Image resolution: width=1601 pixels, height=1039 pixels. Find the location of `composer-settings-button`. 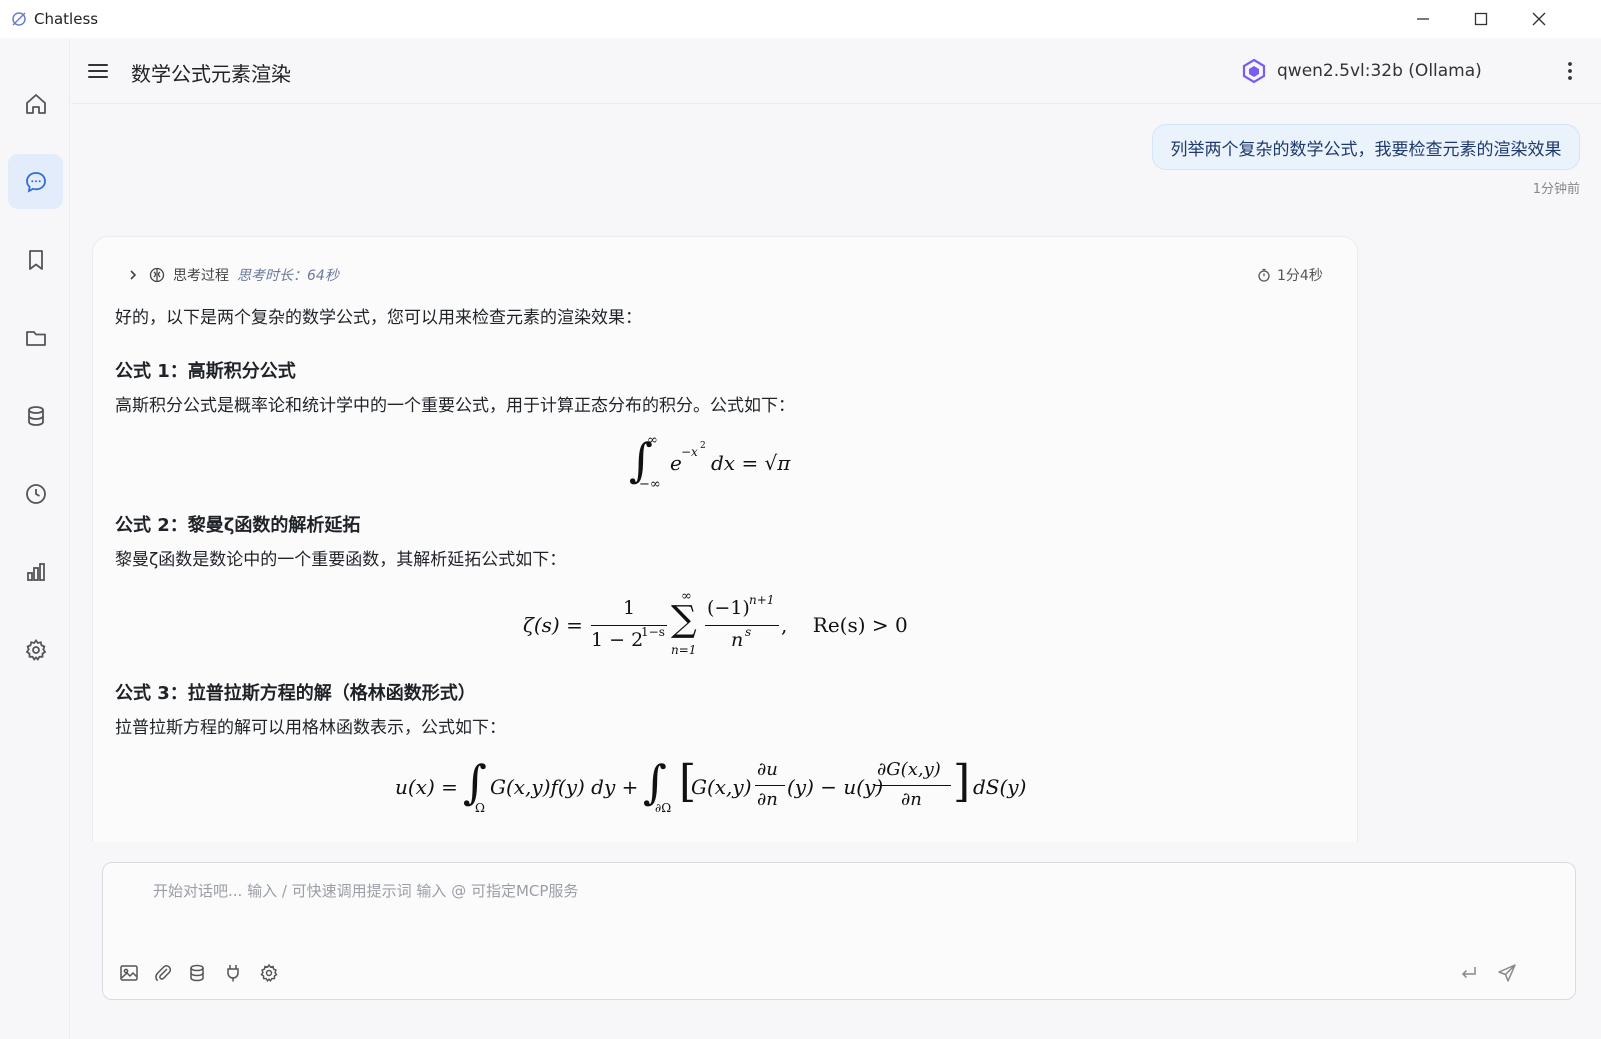

composer-settings-button is located at coordinates (269, 973).